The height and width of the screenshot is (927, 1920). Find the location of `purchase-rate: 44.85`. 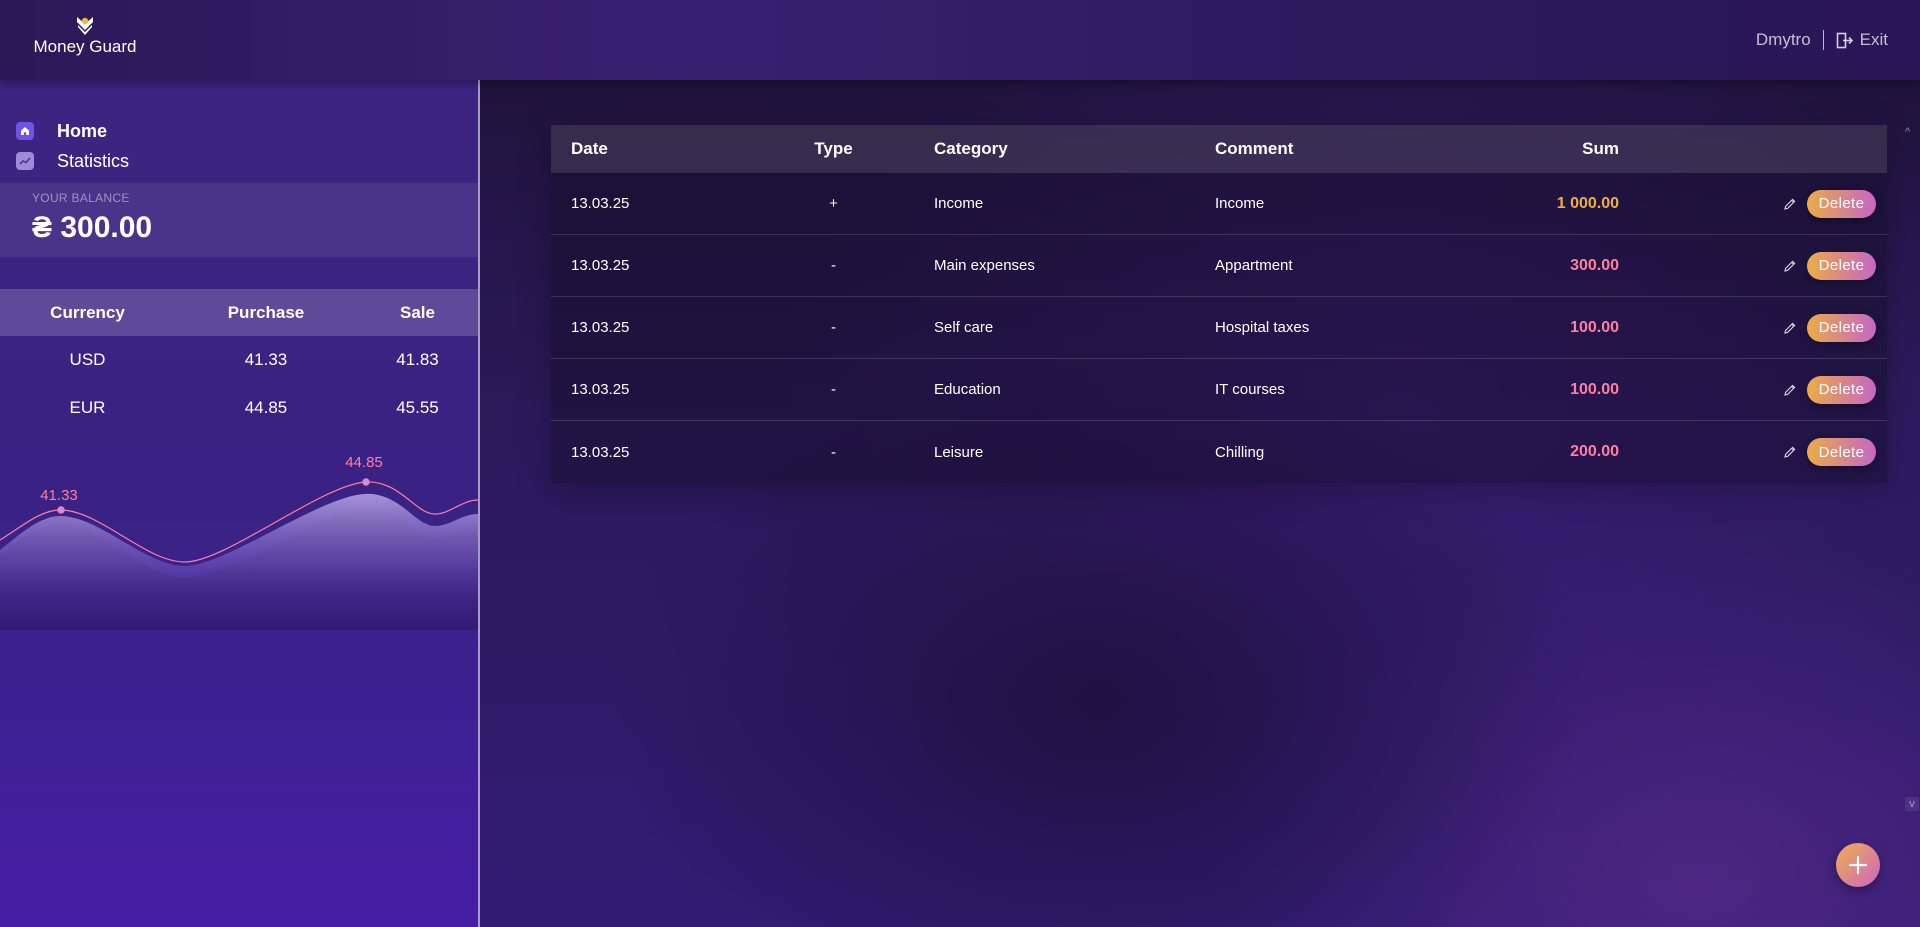

purchase-rate: 44.85 is located at coordinates (266, 407).